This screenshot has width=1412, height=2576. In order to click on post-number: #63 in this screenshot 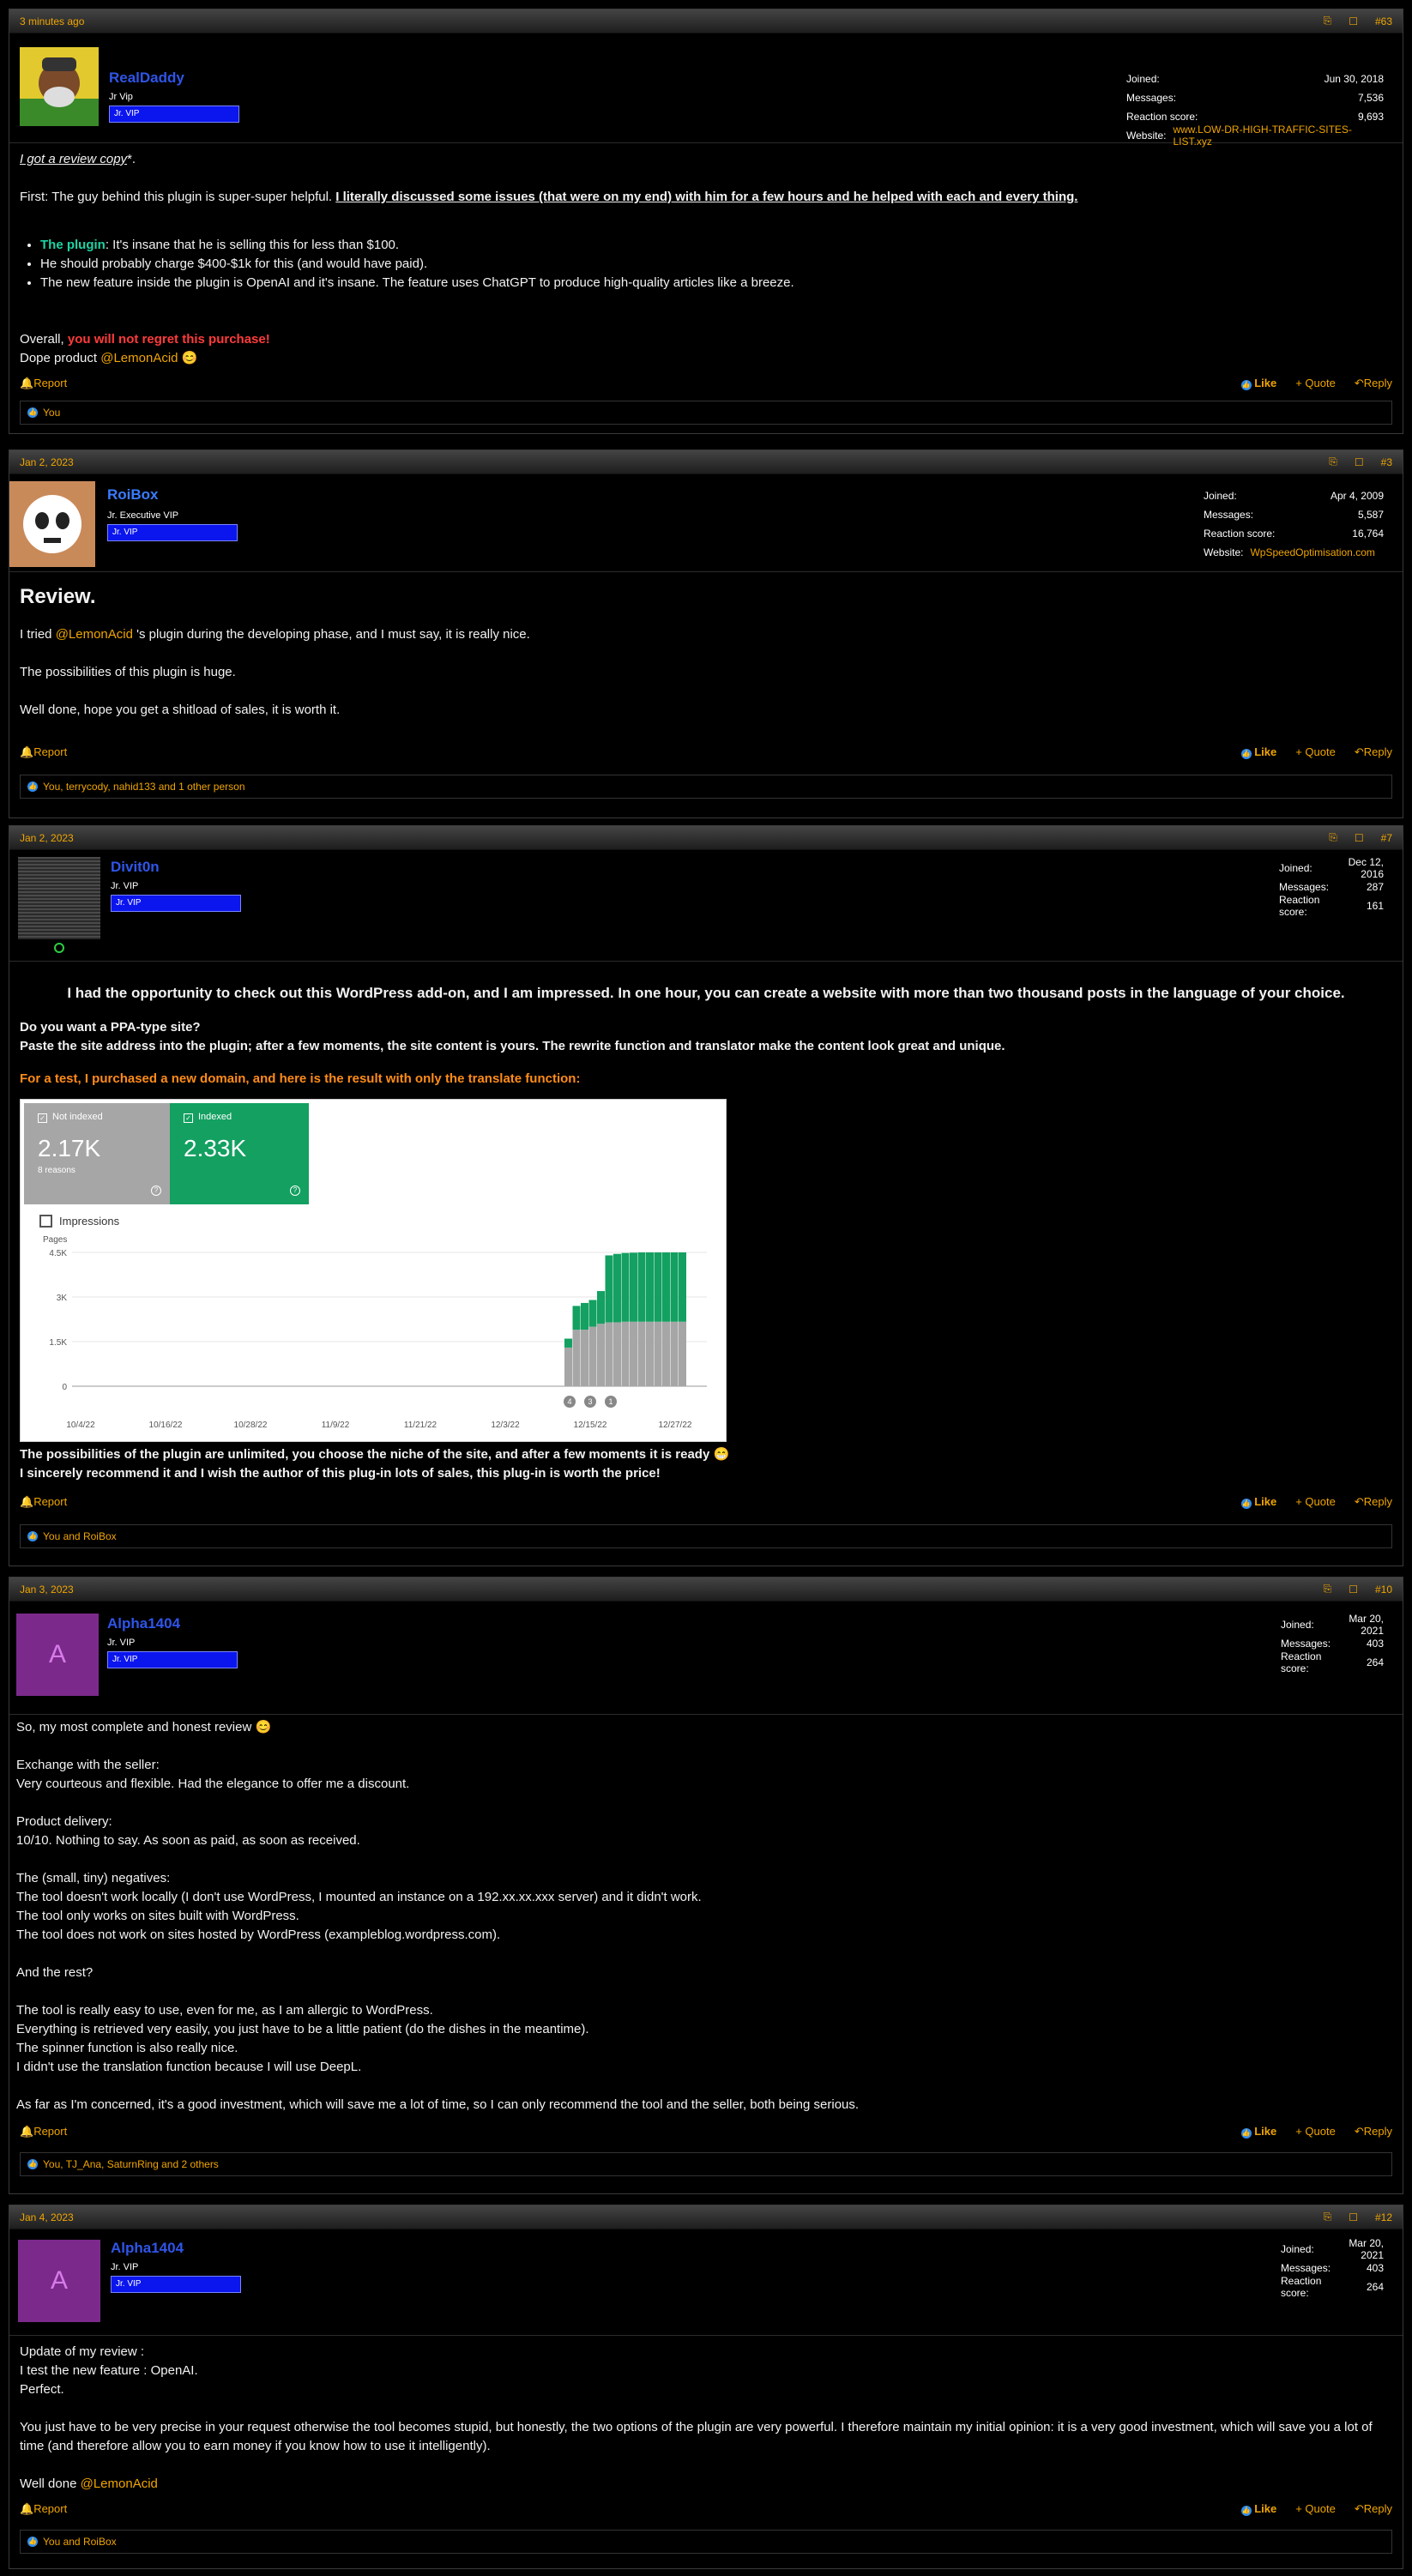, I will do `click(1383, 21)`.